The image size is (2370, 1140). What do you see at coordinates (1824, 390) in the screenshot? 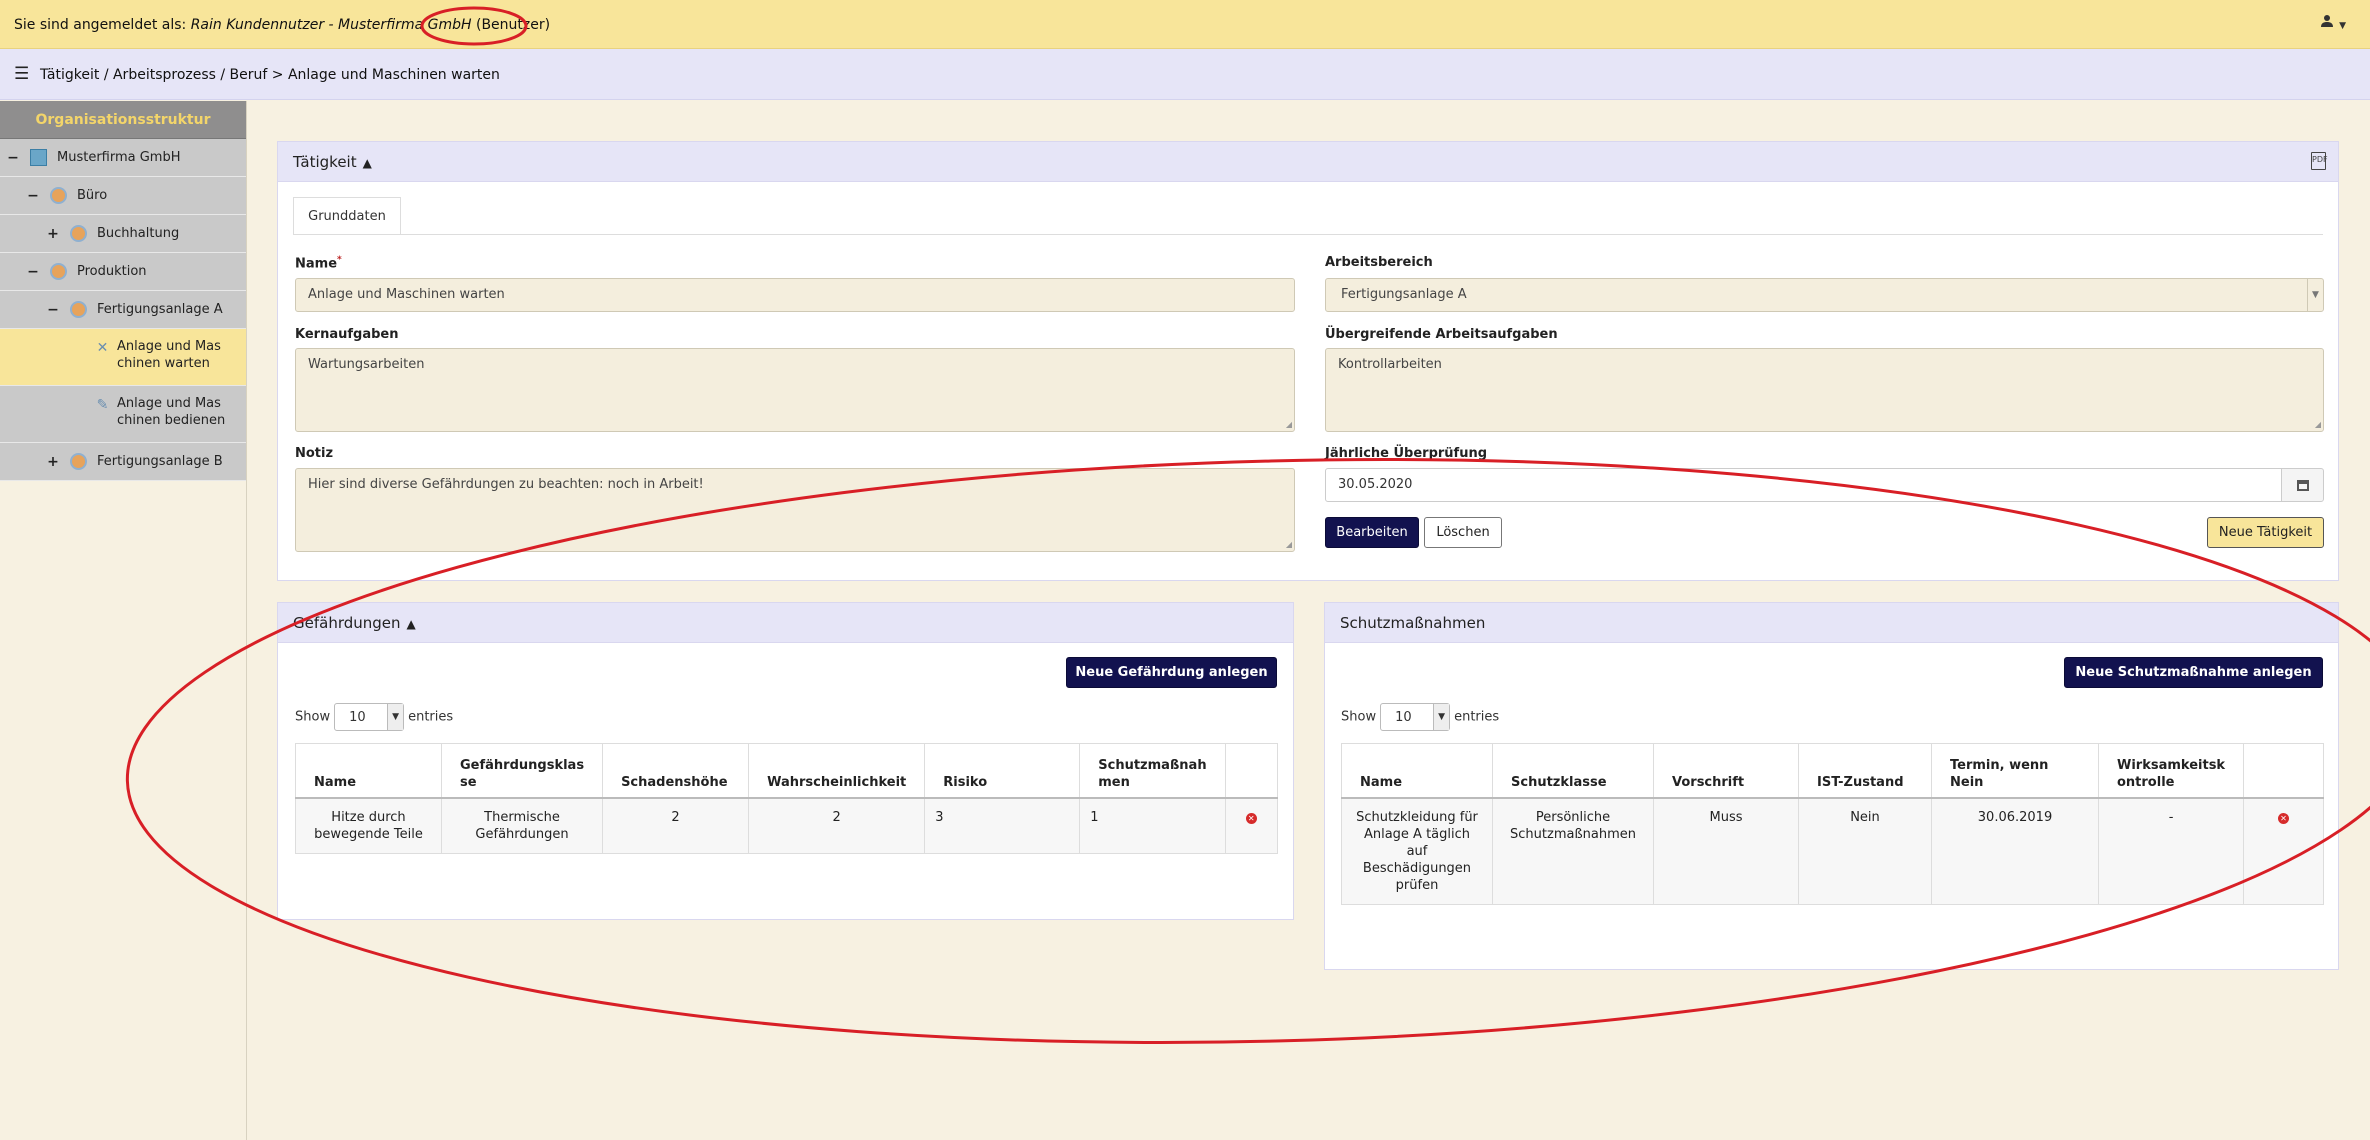
I see `uebergreifende-input: Kontrollarbeiten ◢` at bounding box center [1824, 390].